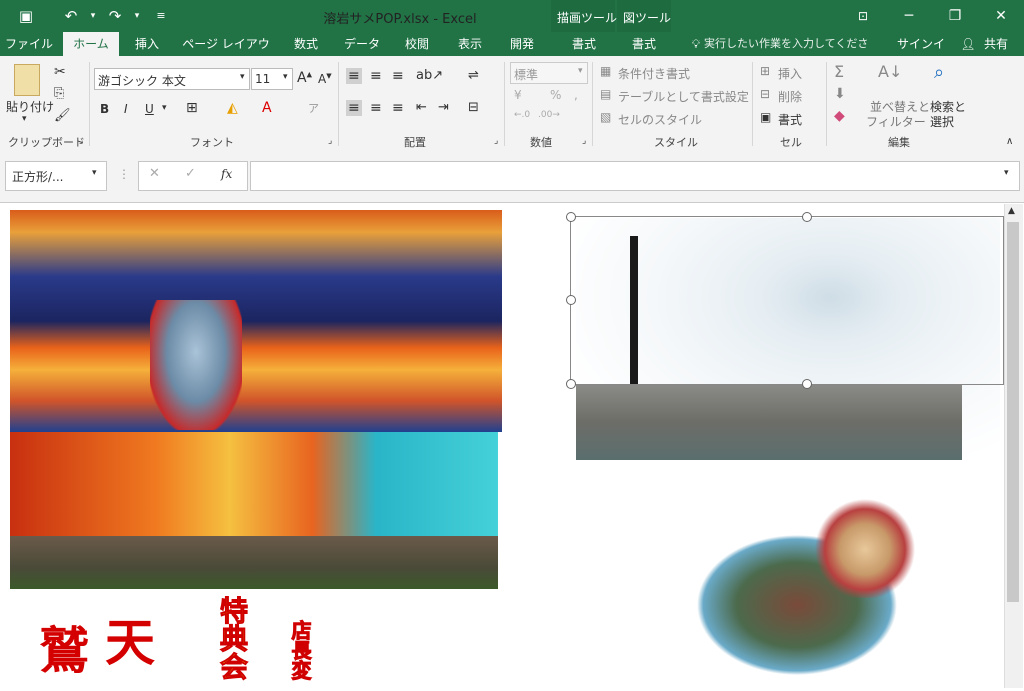  I want to click on tab-data: データ, so click(362, 44).